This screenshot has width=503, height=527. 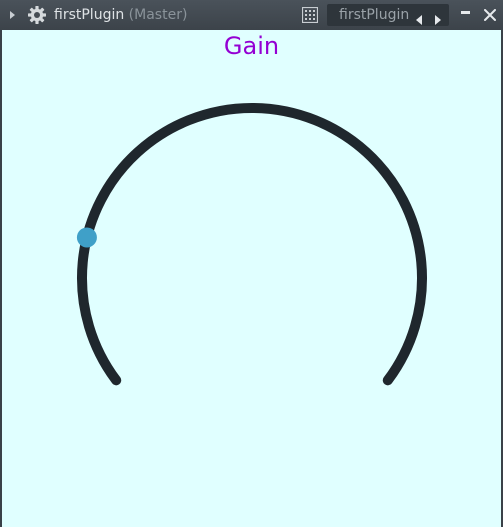 I want to click on plugin-location: (Master), so click(x=158, y=15).